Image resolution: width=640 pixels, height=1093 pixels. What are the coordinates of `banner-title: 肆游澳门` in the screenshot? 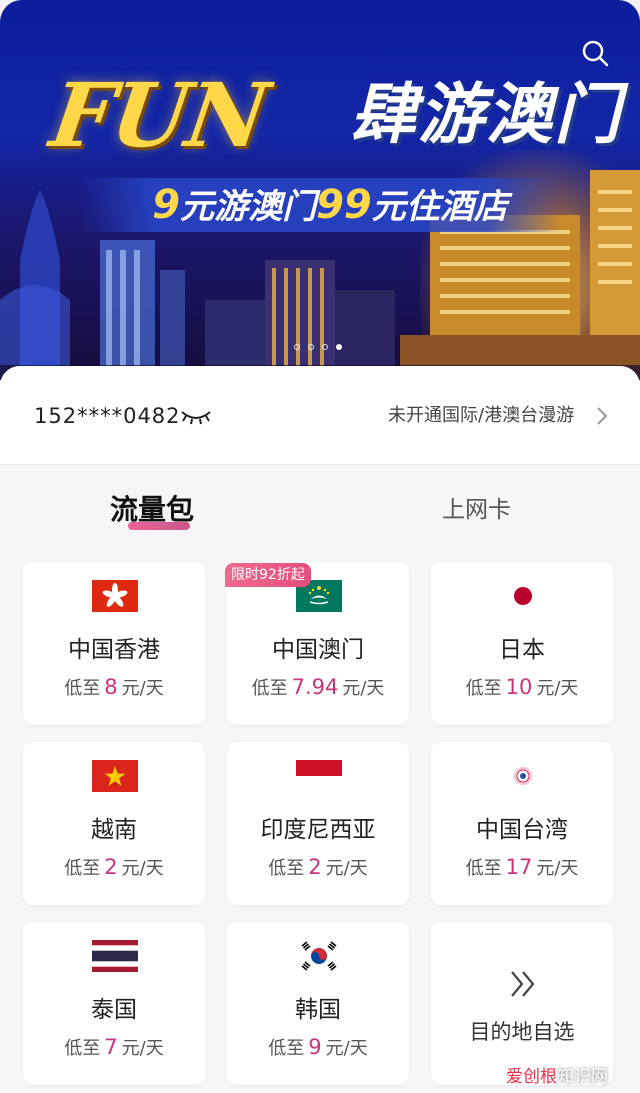 It's located at (486, 114).